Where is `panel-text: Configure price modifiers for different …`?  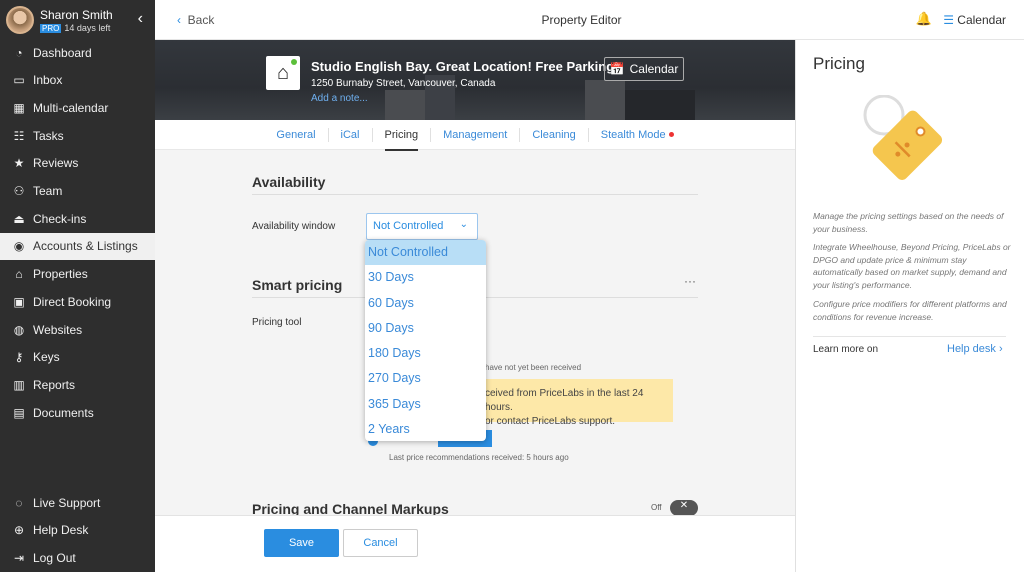
panel-text: Configure price modifiers for different … is located at coordinates (910, 310).